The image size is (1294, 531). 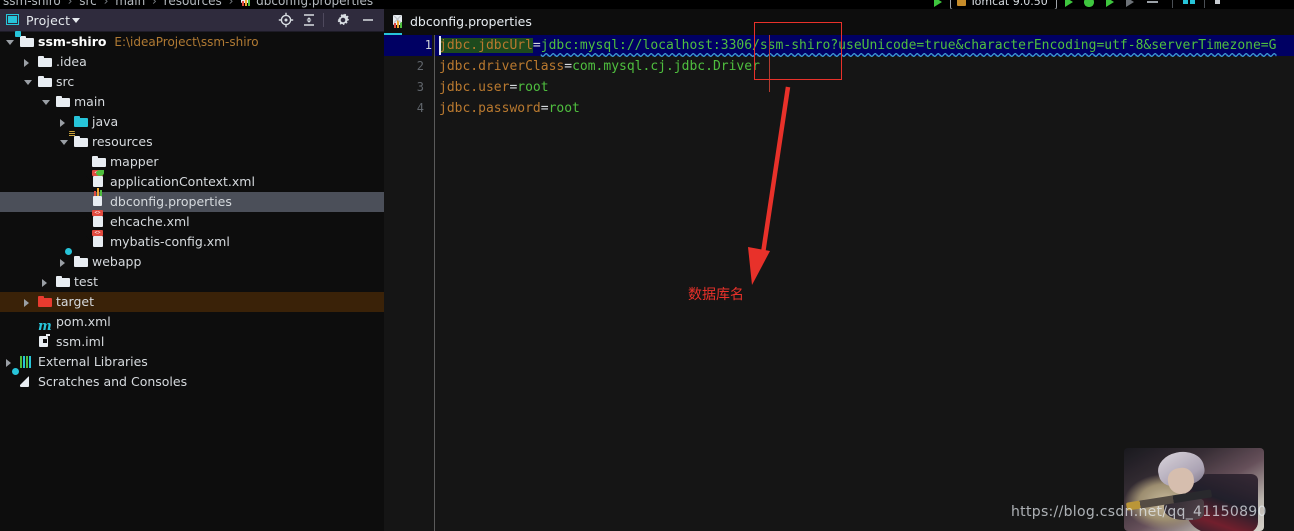 What do you see at coordinates (192, 342) in the screenshot?
I see `tree-item-ssm-iml: ssm.iml` at bounding box center [192, 342].